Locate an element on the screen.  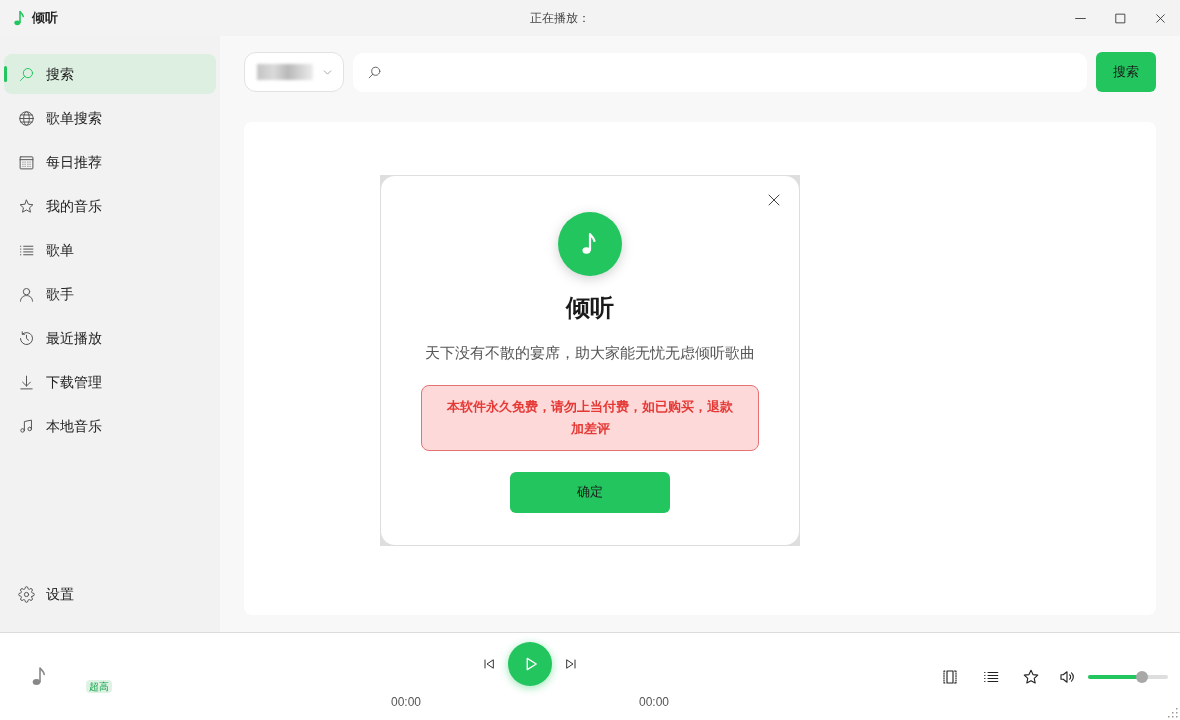
settings-item: 设置 is located at coordinates (110, 594).